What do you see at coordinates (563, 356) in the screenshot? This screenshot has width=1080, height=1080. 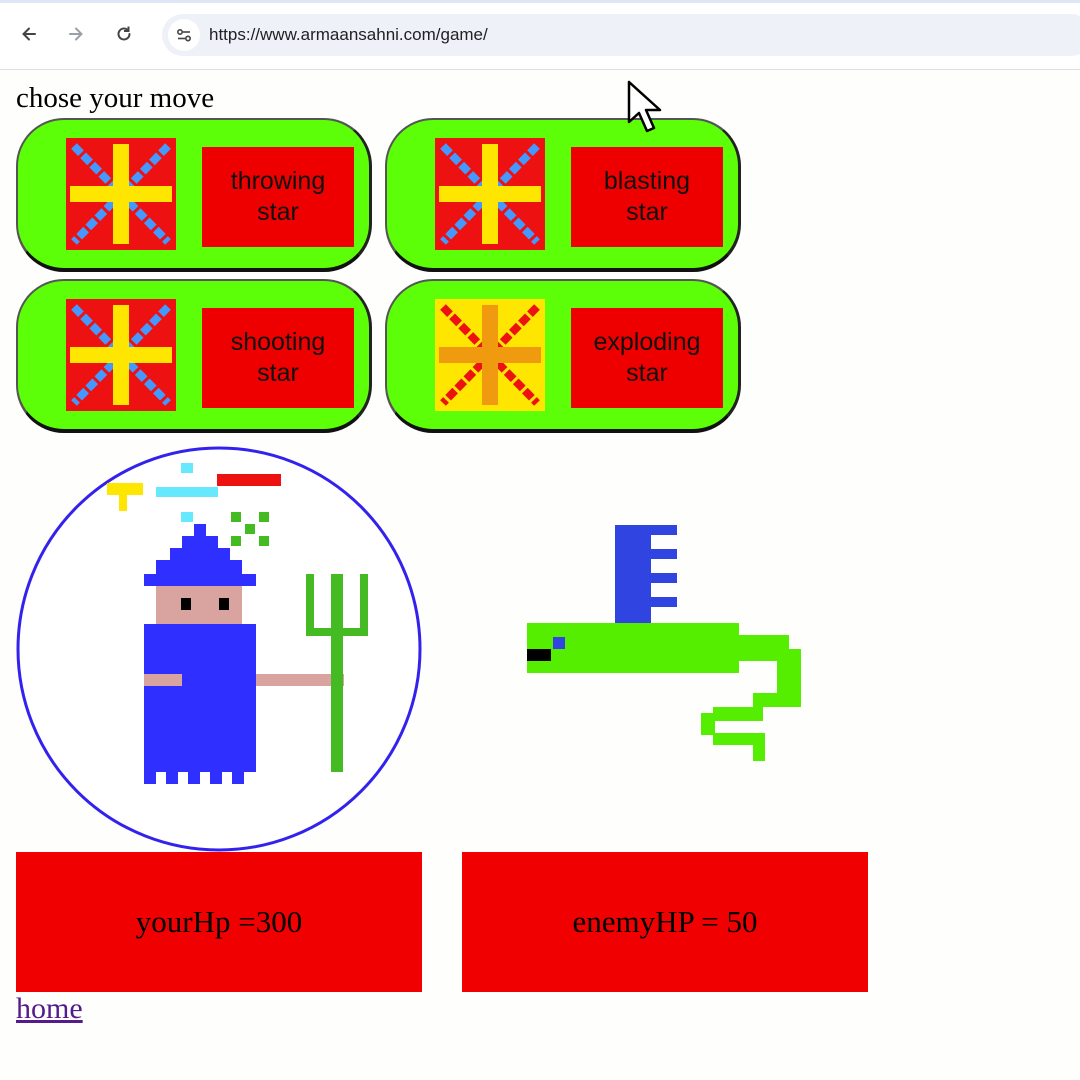 I see `move-exploding-star-button: exploding star` at bounding box center [563, 356].